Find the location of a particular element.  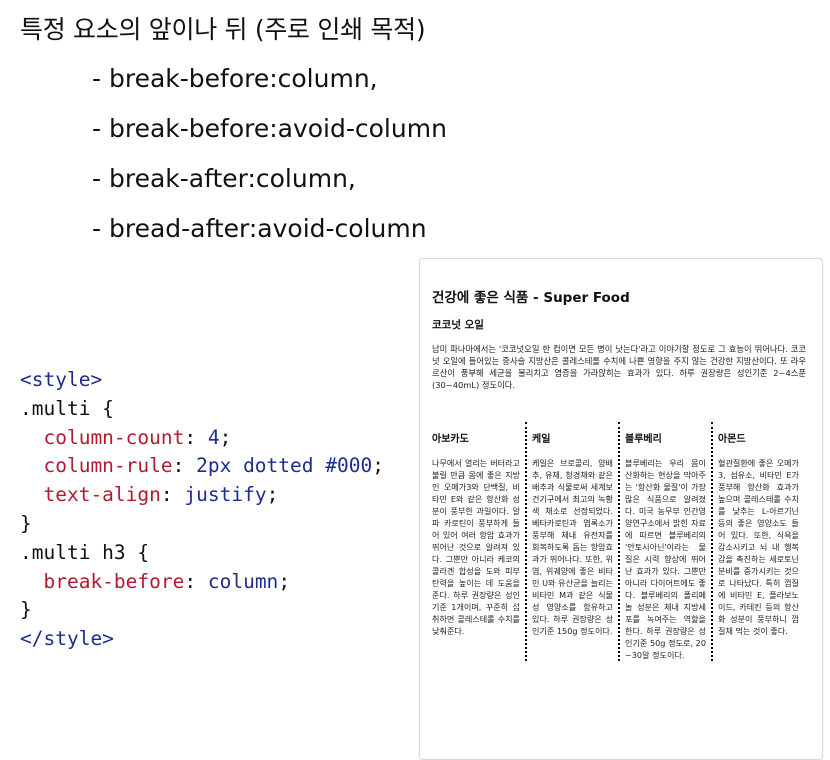

code-value: justify is located at coordinates (225, 495).